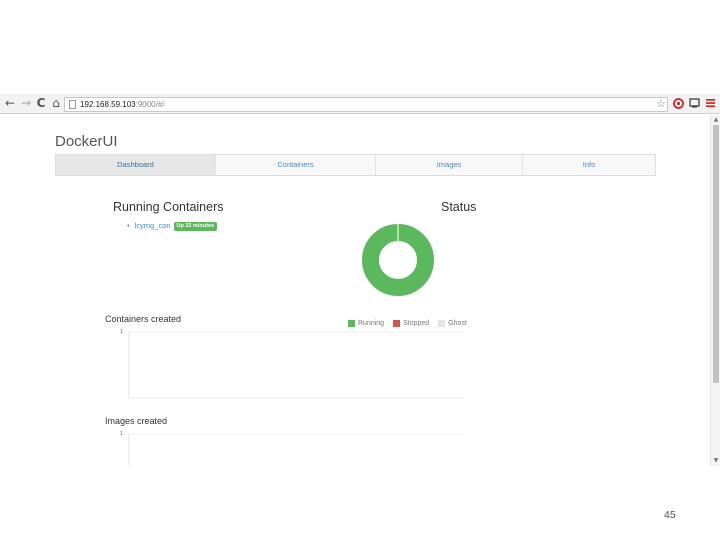  Describe the element at coordinates (172, 226) in the screenshot. I see `list-item: • lcymg_con Up 22 minutes` at that location.